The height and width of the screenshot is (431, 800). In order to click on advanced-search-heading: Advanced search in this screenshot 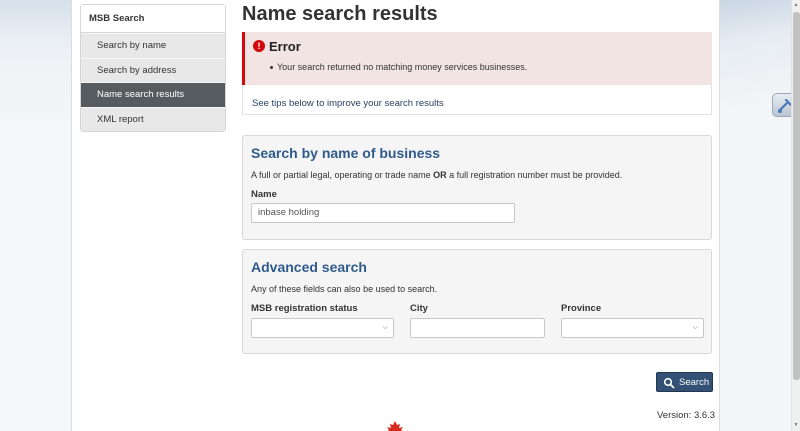, I will do `click(309, 267)`.